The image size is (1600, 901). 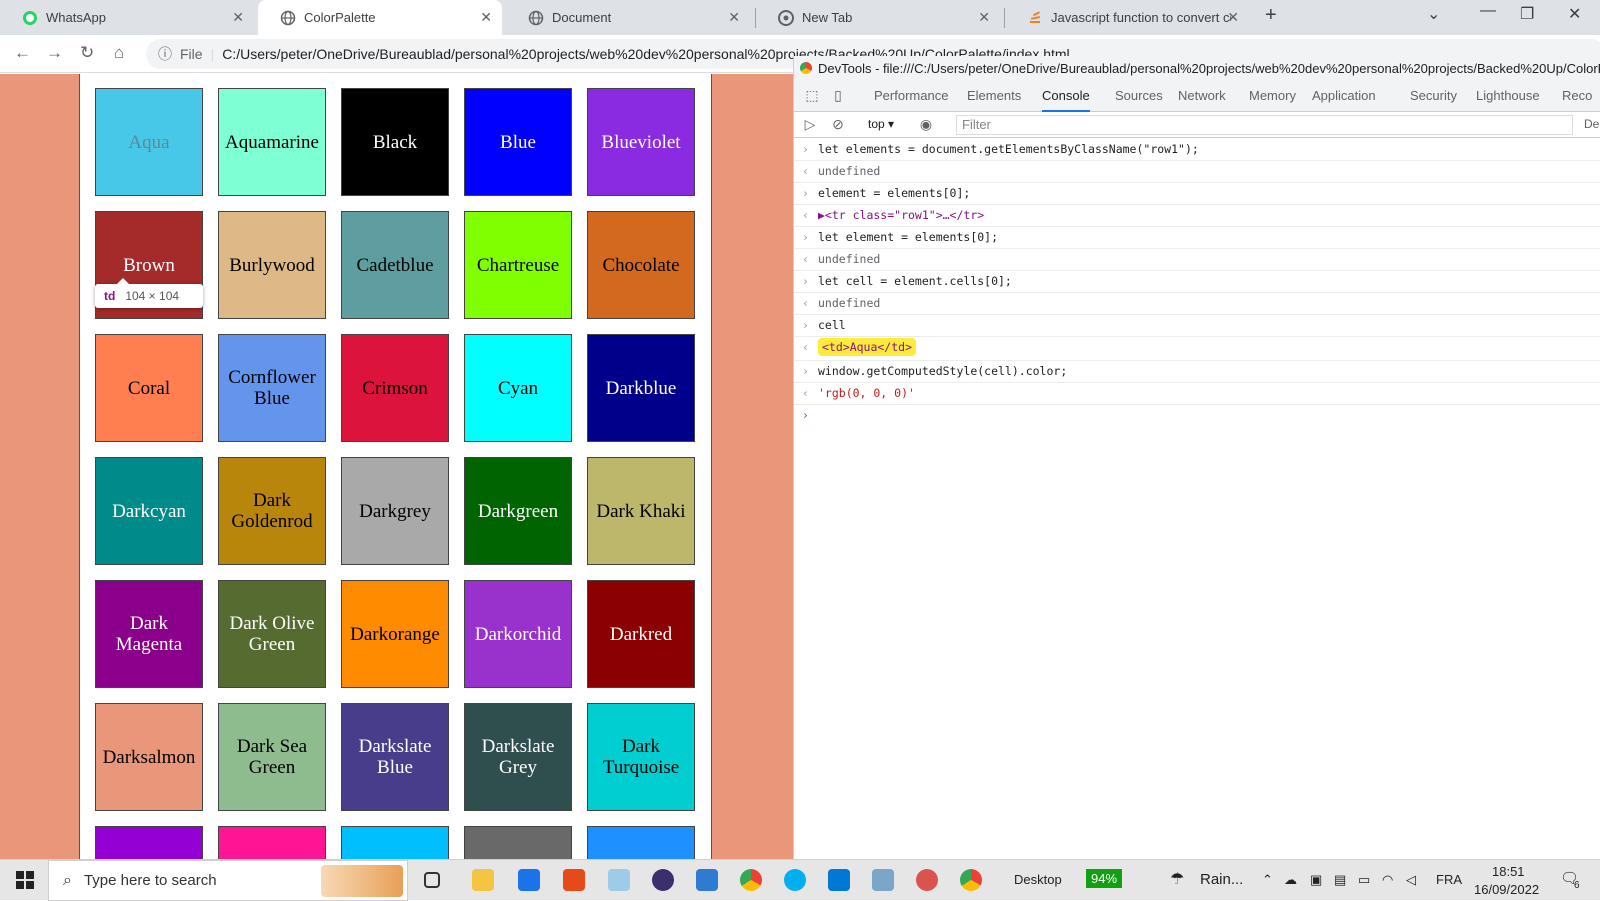 What do you see at coordinates (395, 511) in the screenshot?
I see `color-cell: Darkgrey` at bounding box center [395, 511].